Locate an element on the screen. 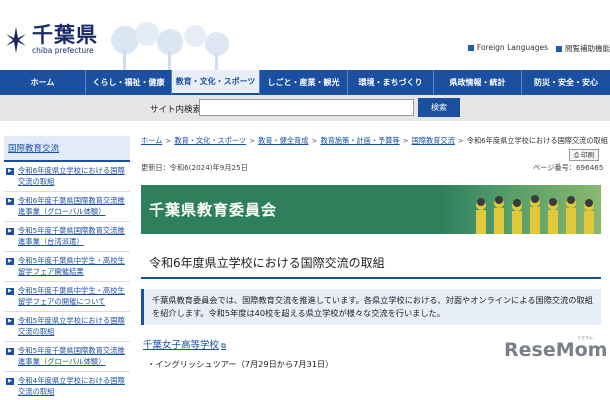 This screenshot has width=610, height=400. sidebar-item: ▶ 令和5年度千葉県中学生・高校生留学フェア開催結果 is located at coordinates (67, 267).